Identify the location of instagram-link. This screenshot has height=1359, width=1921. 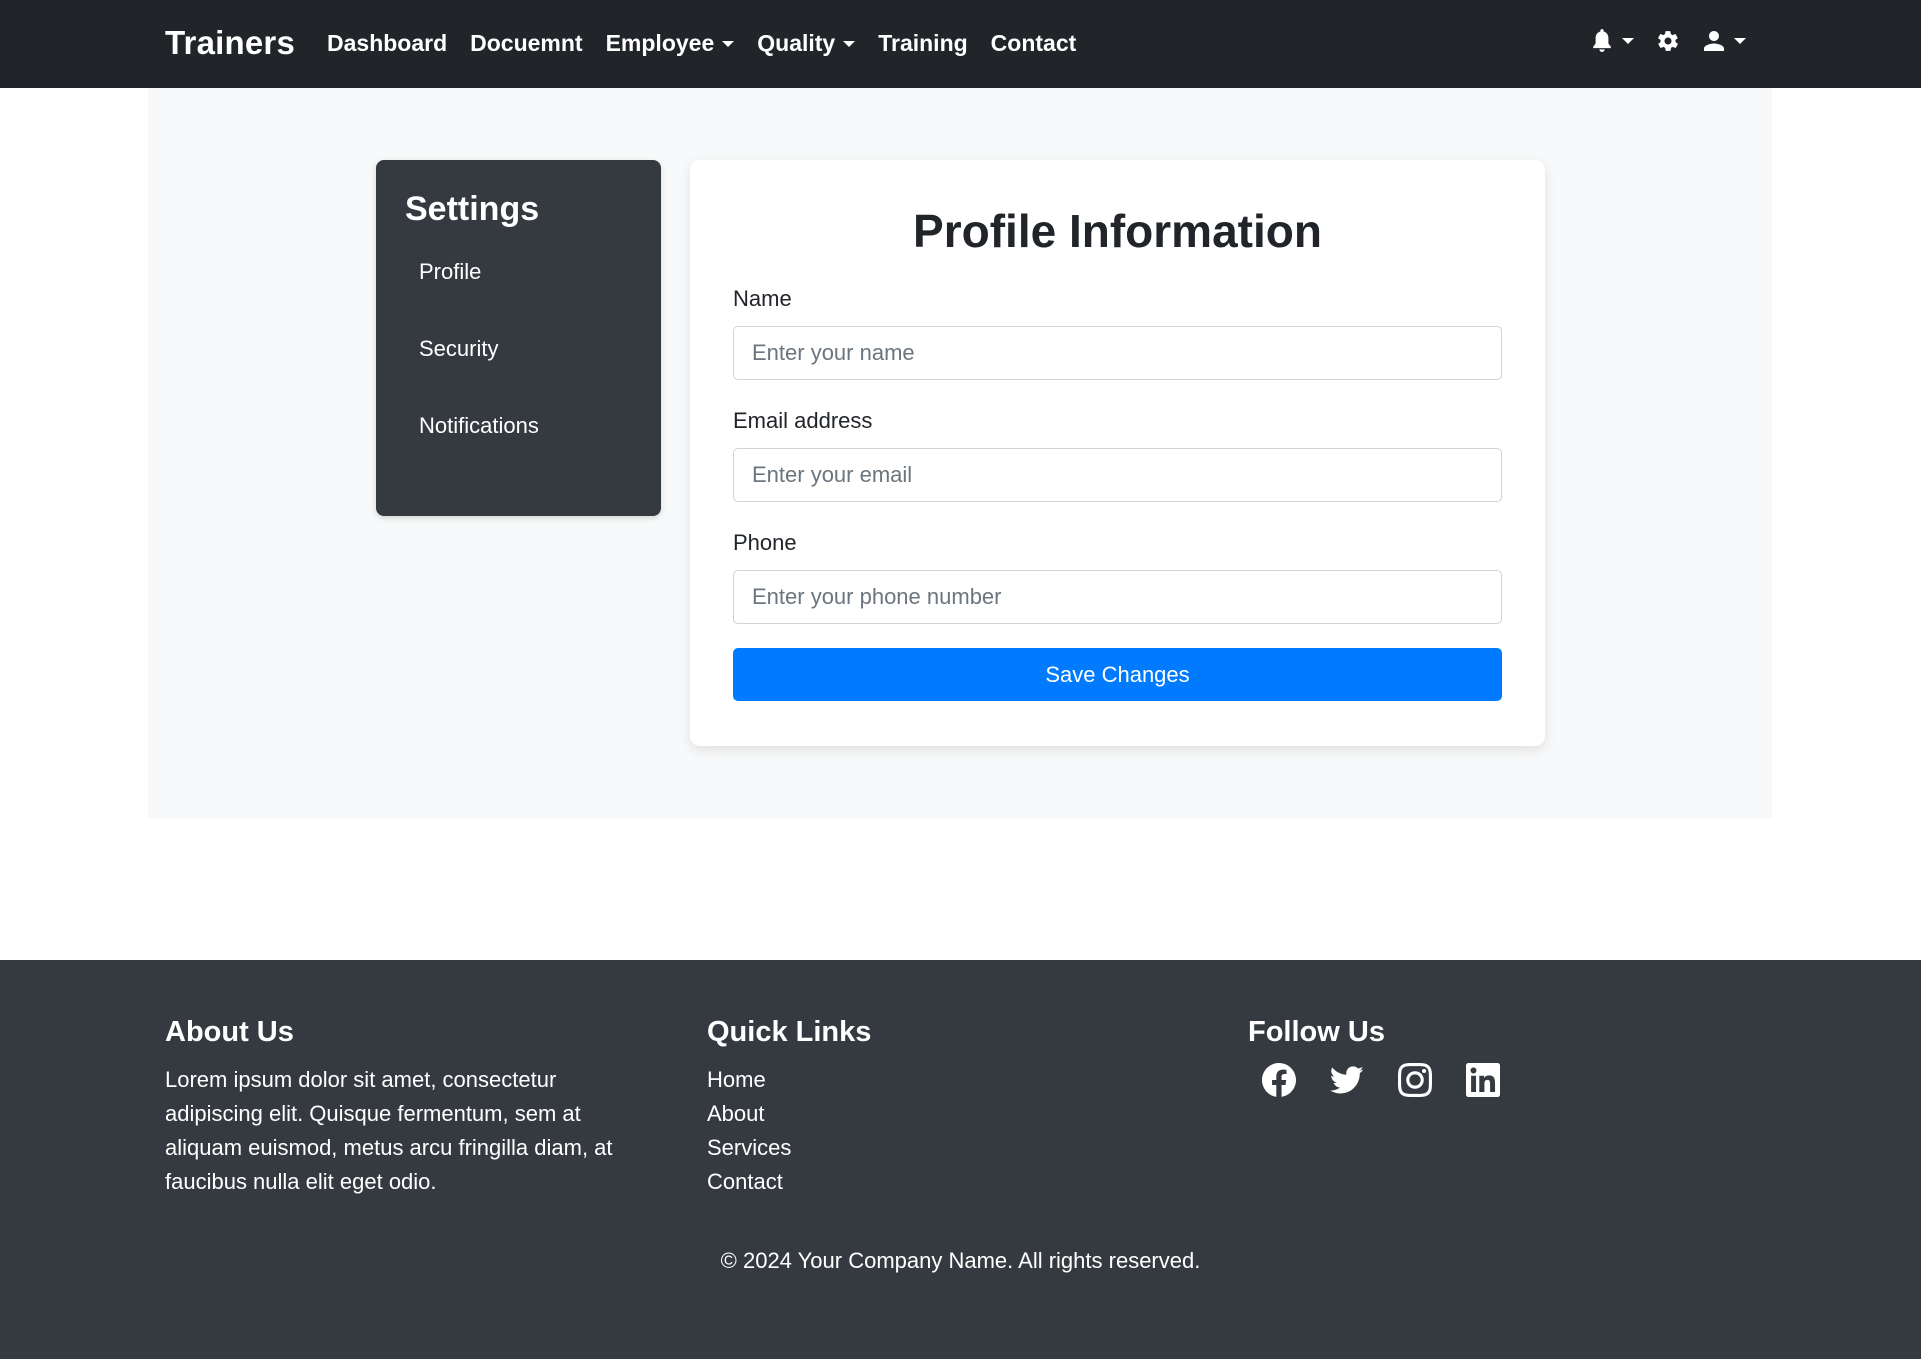
(1415, 1080).